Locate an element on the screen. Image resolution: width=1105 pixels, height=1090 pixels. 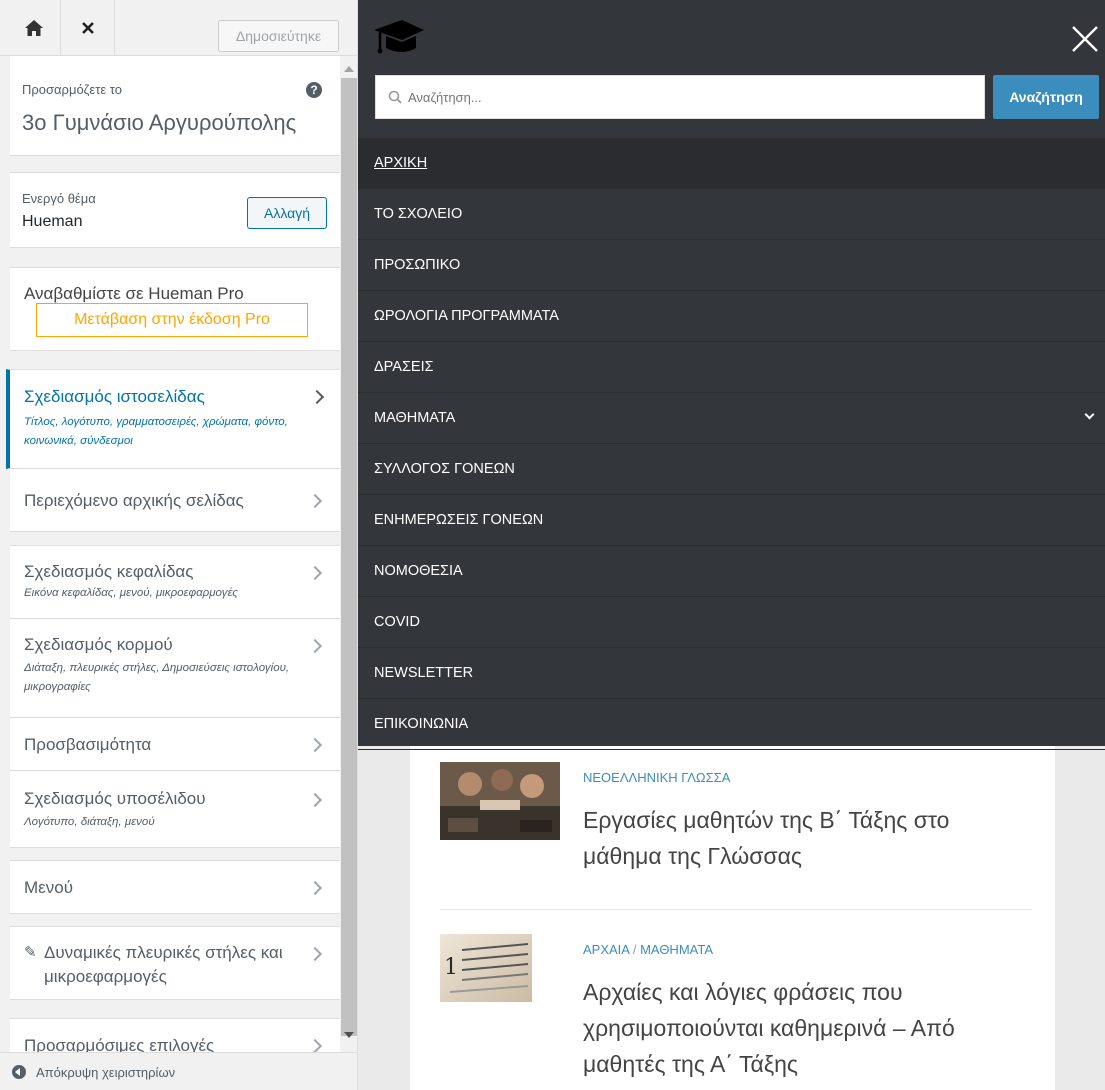
active-theme-section: Ενεργό θέμα Hueman Αλλαγή is located at coordinates (175, 210).